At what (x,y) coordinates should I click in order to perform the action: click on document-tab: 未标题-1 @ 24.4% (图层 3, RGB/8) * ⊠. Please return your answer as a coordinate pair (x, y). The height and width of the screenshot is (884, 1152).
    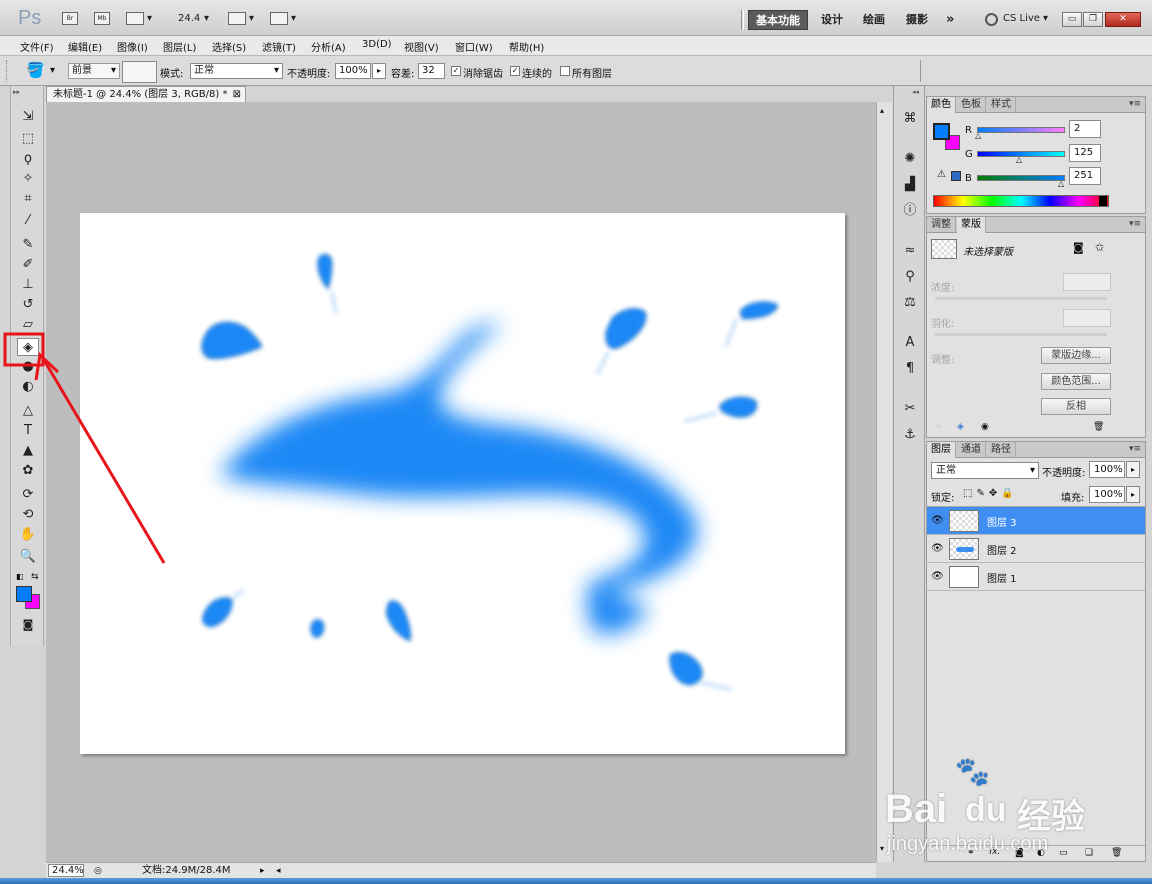
    Looking at the image, I should click on (146, 94).